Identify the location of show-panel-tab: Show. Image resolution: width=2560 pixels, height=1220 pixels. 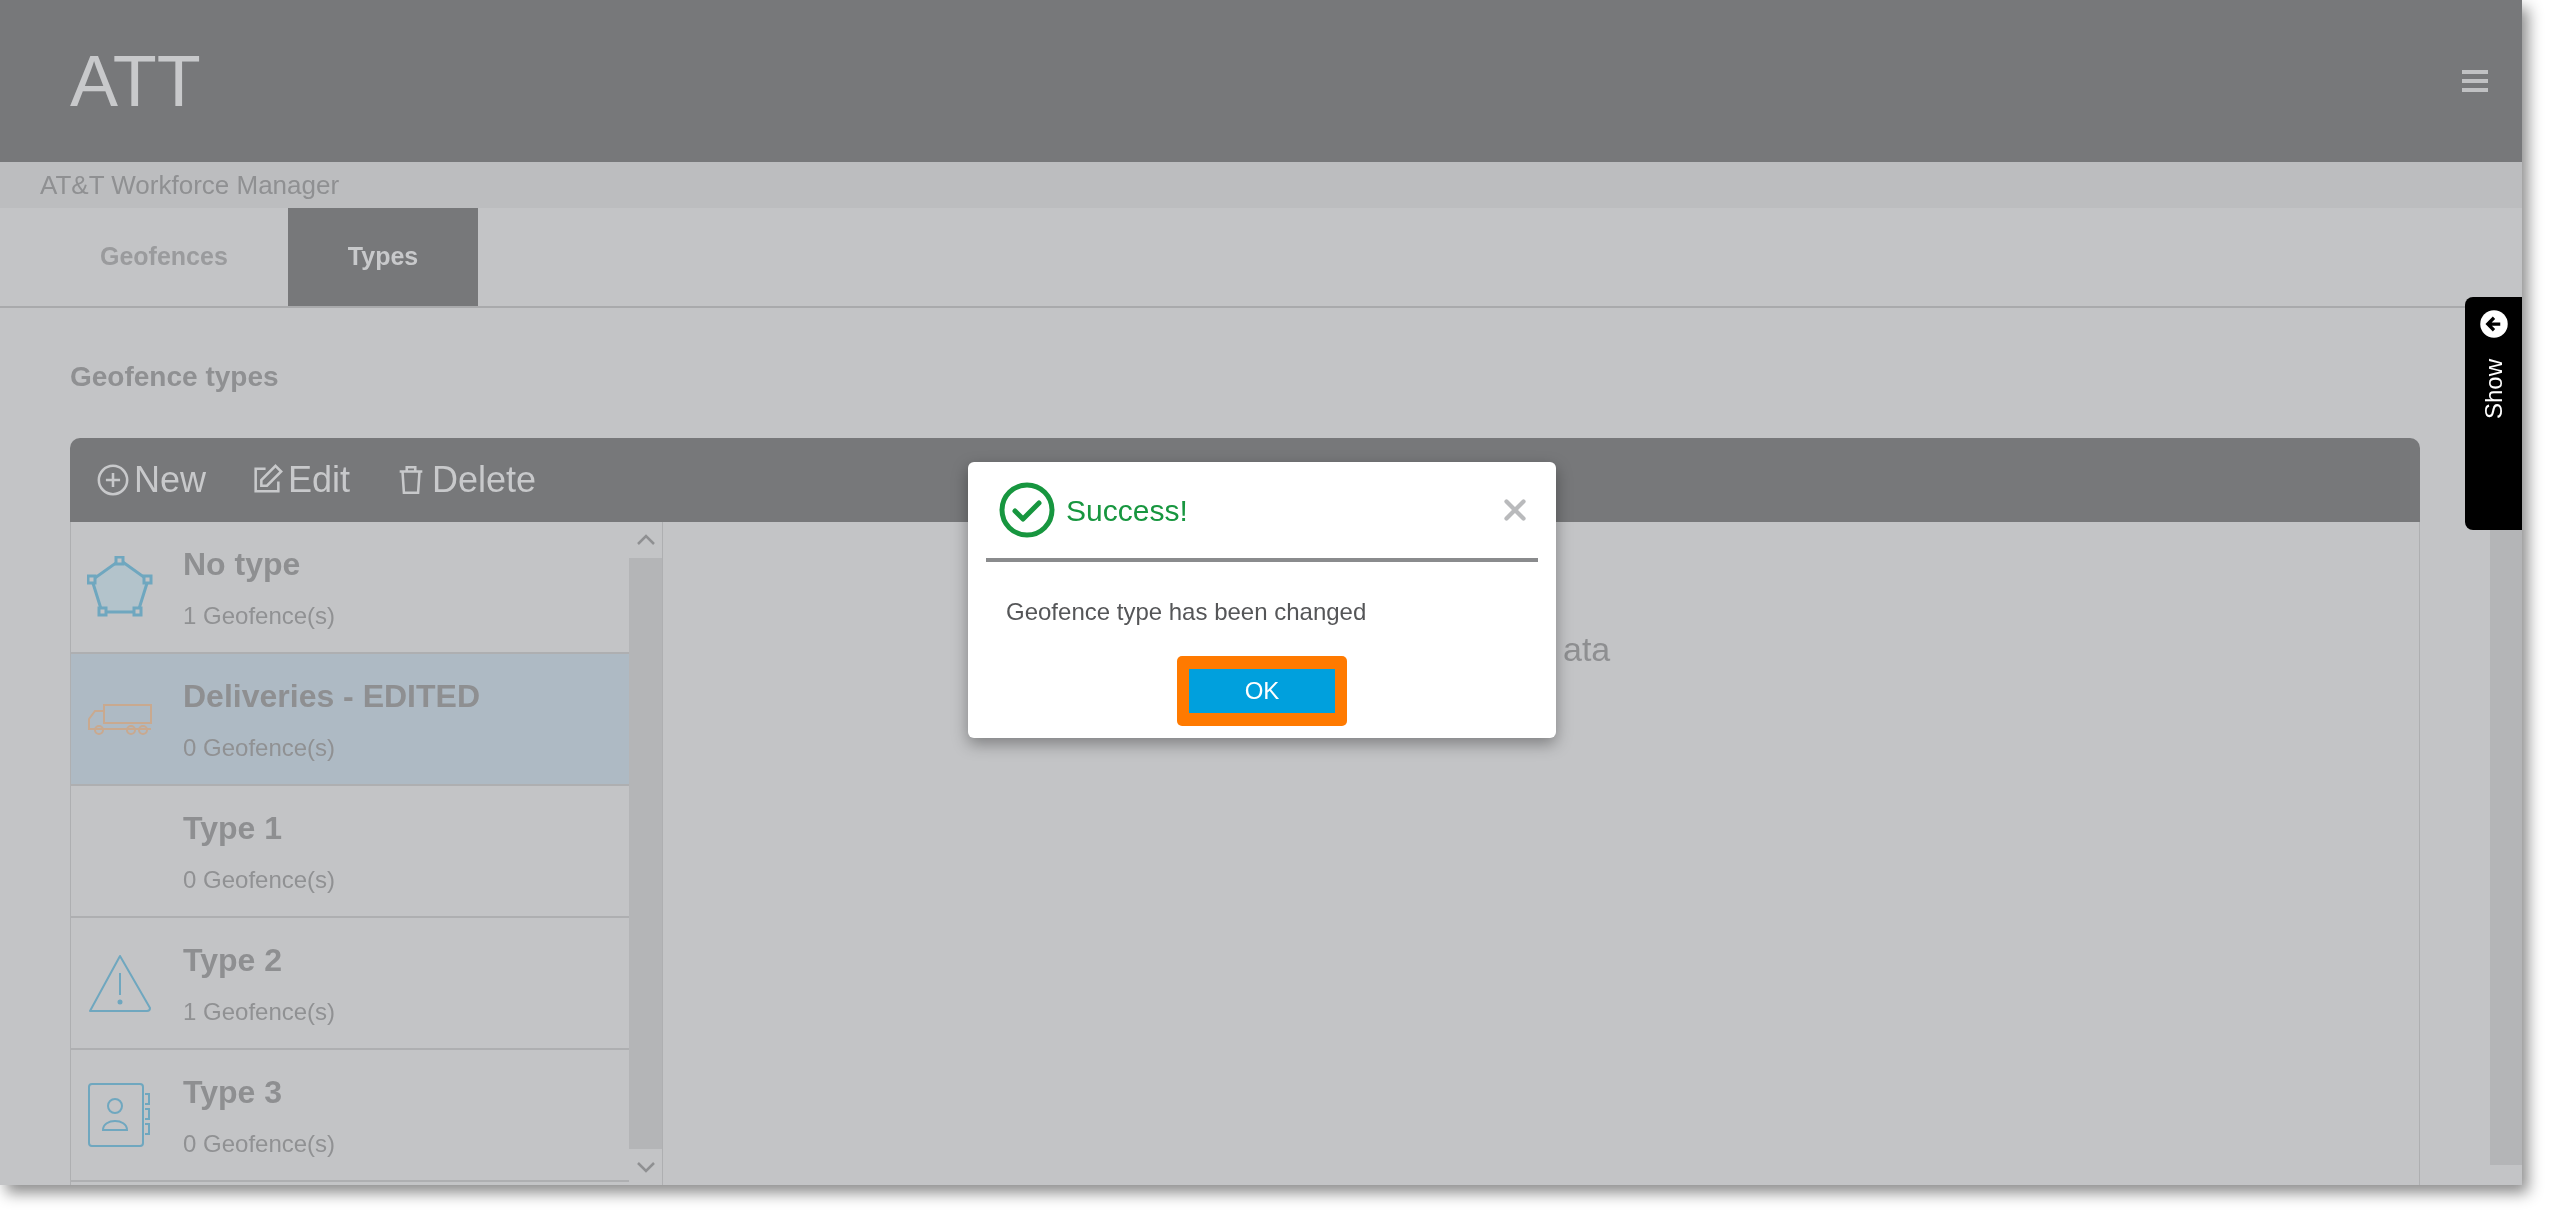
(2493, 413).